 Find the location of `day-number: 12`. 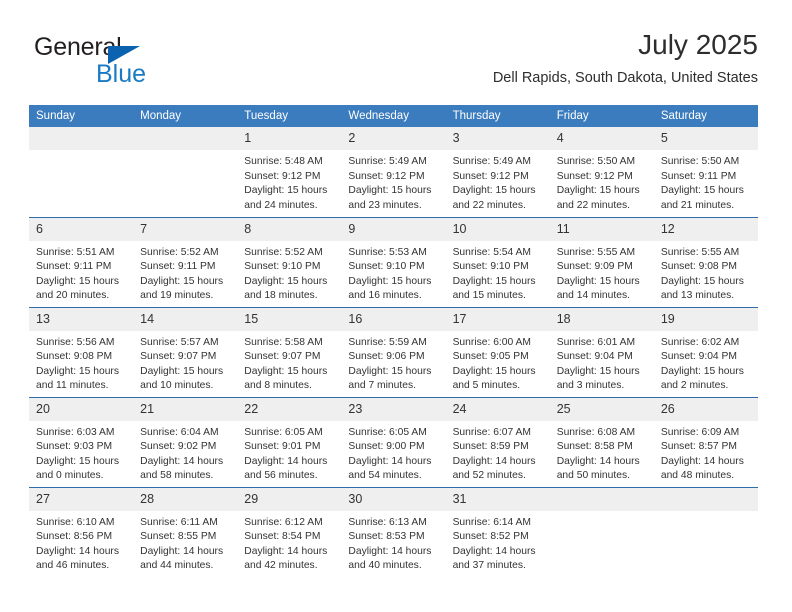

day-number: 12 is located at coordinates (705, 229).